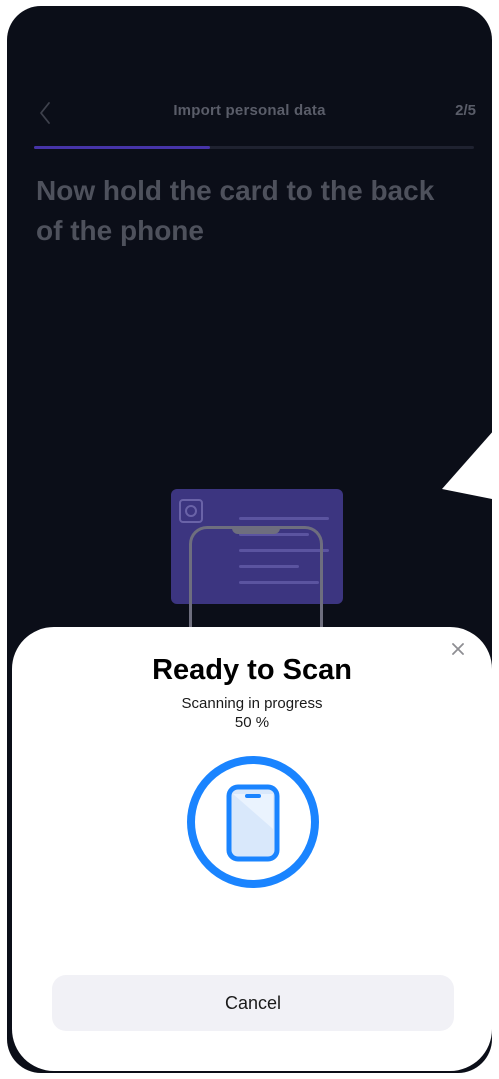  I want to click on scan-status-text: Scanning in progress, so click(252, 703).